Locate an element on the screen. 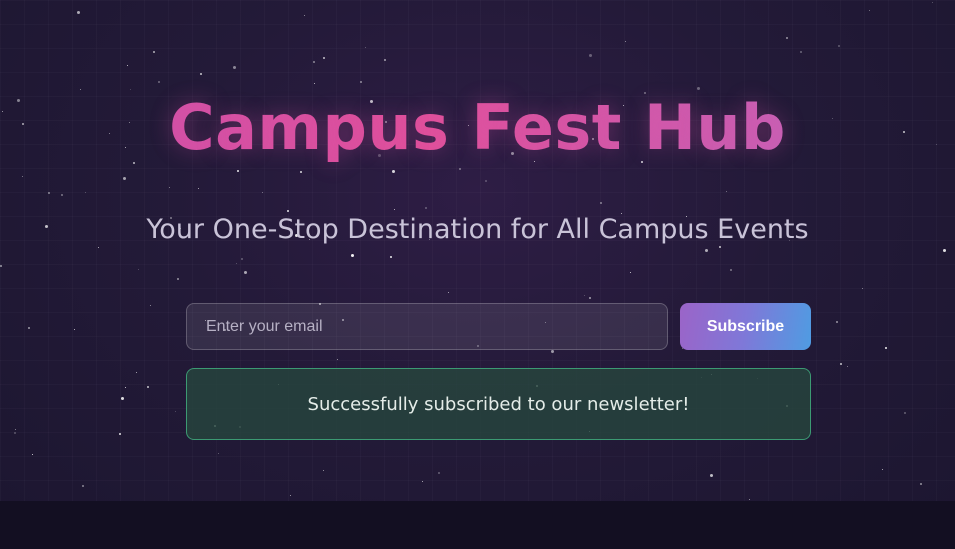 The height and width of the screenshot is (549, 955). subscribe-button: Subscribe is located at coordinates (745, 326).